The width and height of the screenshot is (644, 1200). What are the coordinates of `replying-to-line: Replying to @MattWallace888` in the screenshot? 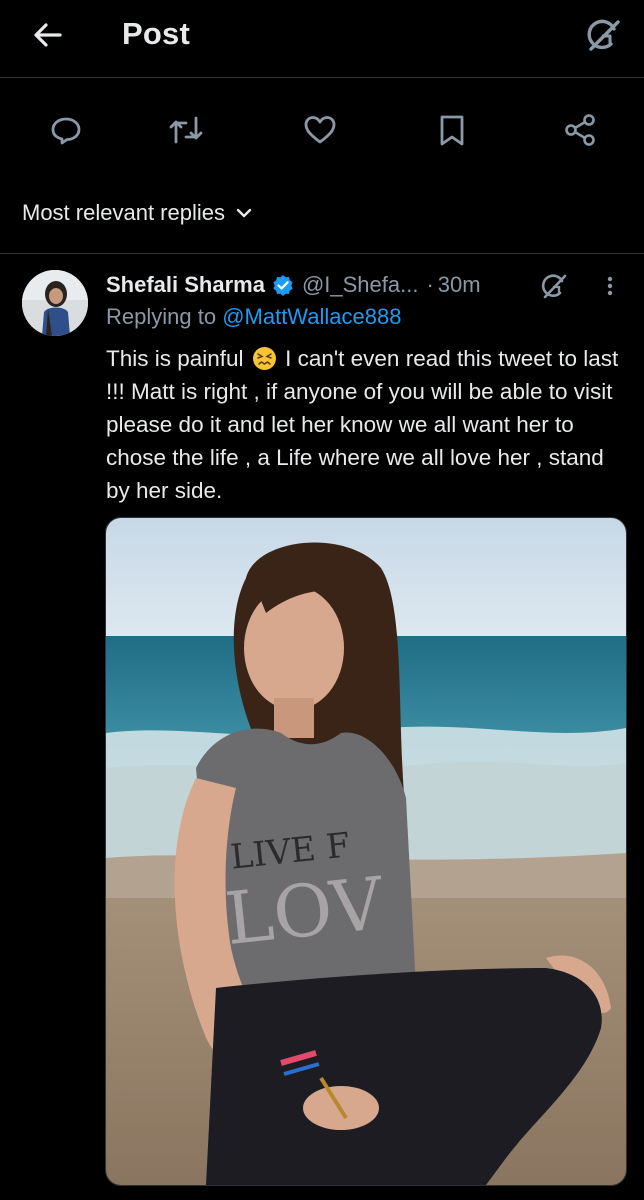 It's located at (253, 317).